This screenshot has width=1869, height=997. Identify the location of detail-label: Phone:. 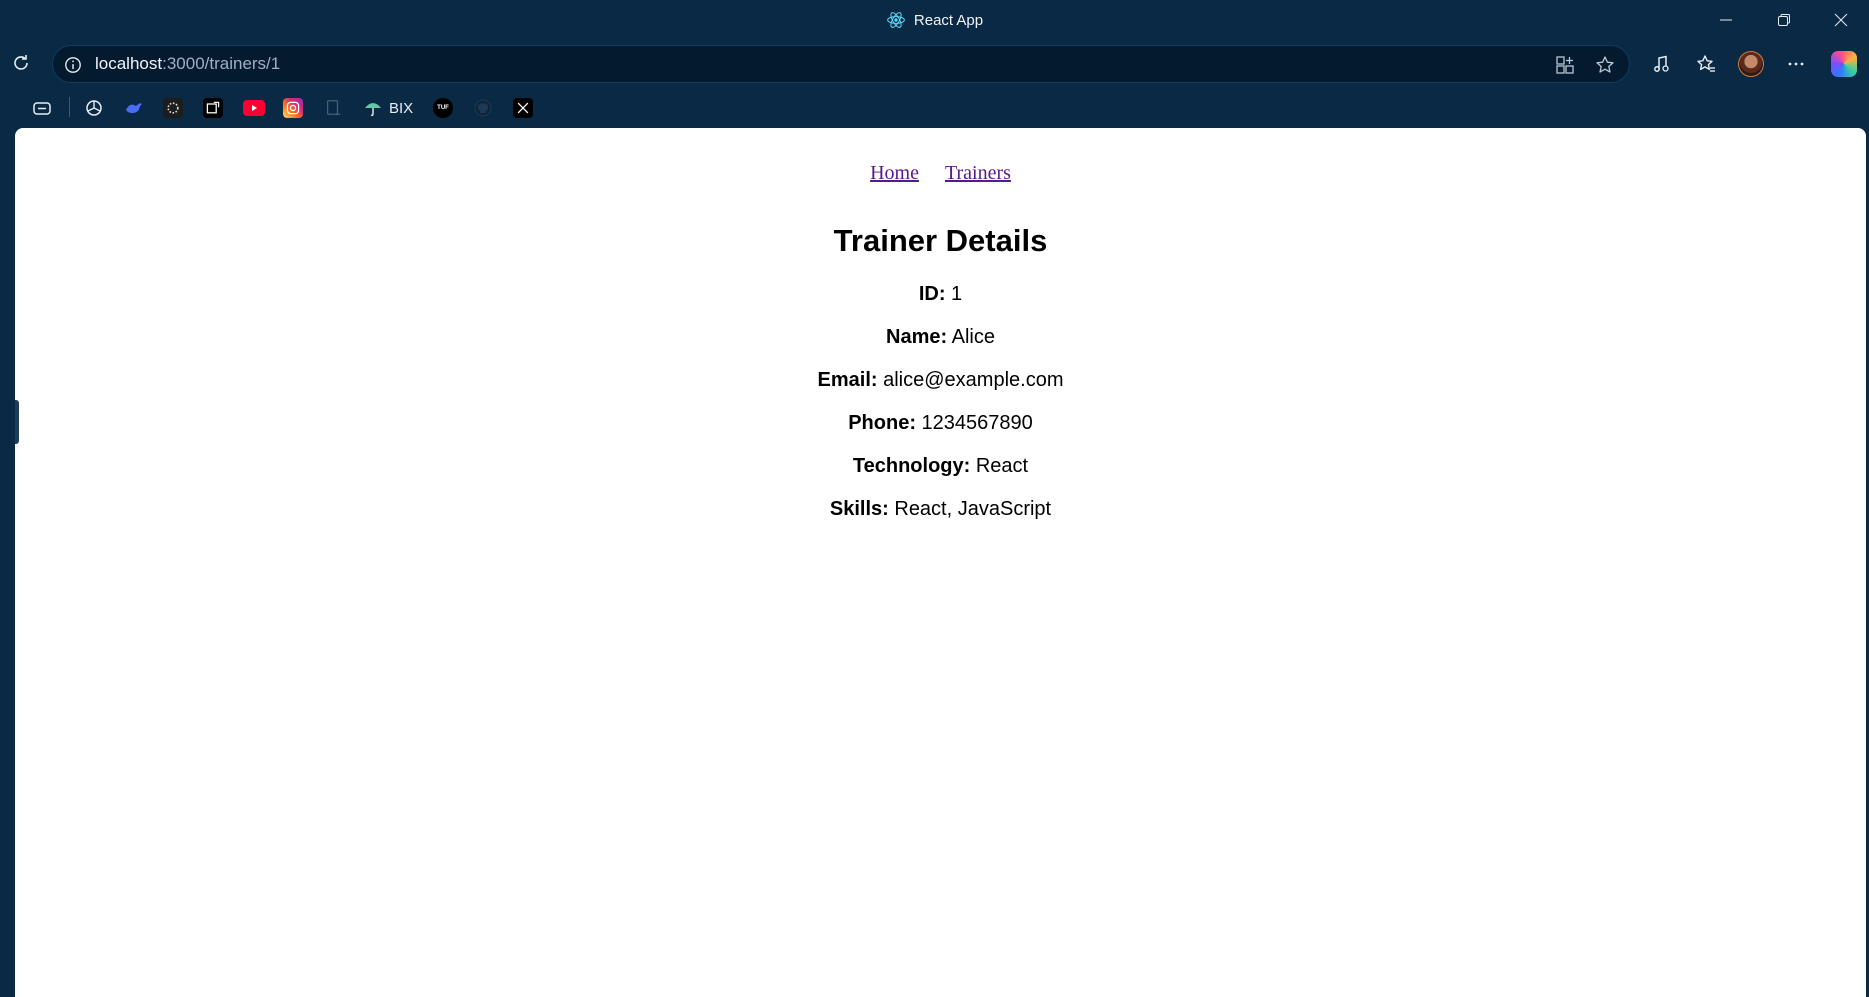
(882, 423).